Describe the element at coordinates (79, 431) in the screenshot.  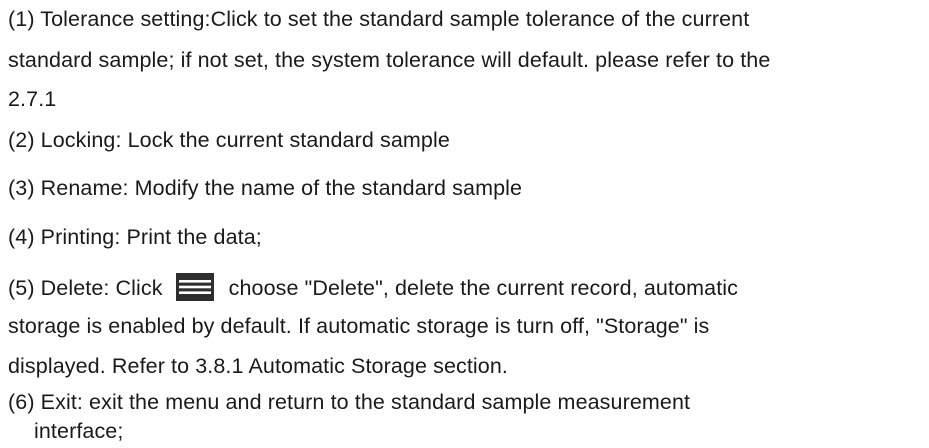
I see `item-exit-line-2: interface;` at that location.